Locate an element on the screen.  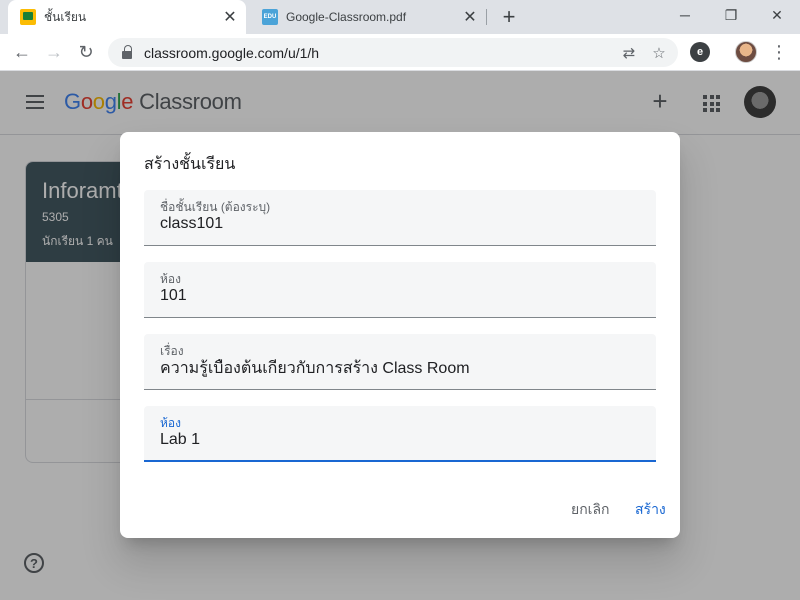
profile-avatar is located at coordinates (746, 52).